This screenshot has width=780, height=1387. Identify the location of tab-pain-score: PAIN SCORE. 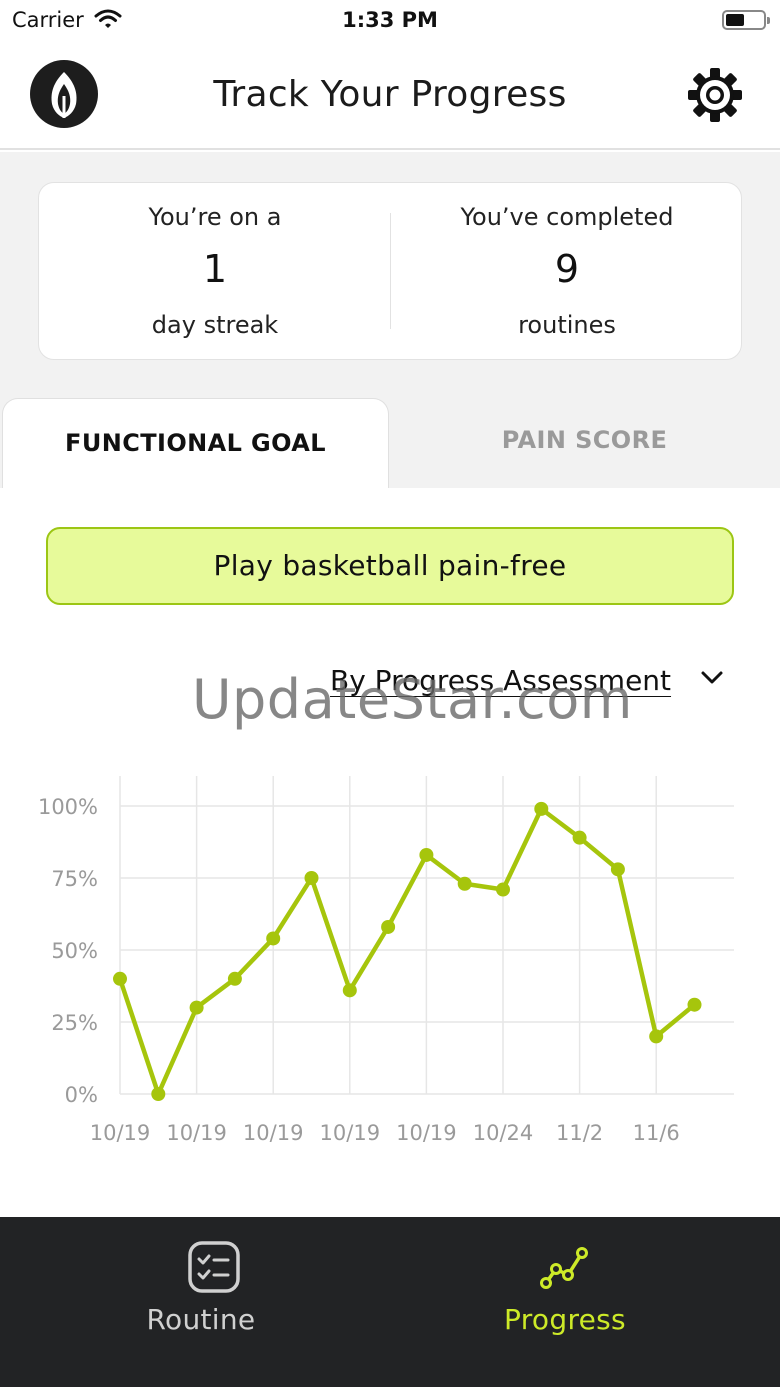
(584, 443).